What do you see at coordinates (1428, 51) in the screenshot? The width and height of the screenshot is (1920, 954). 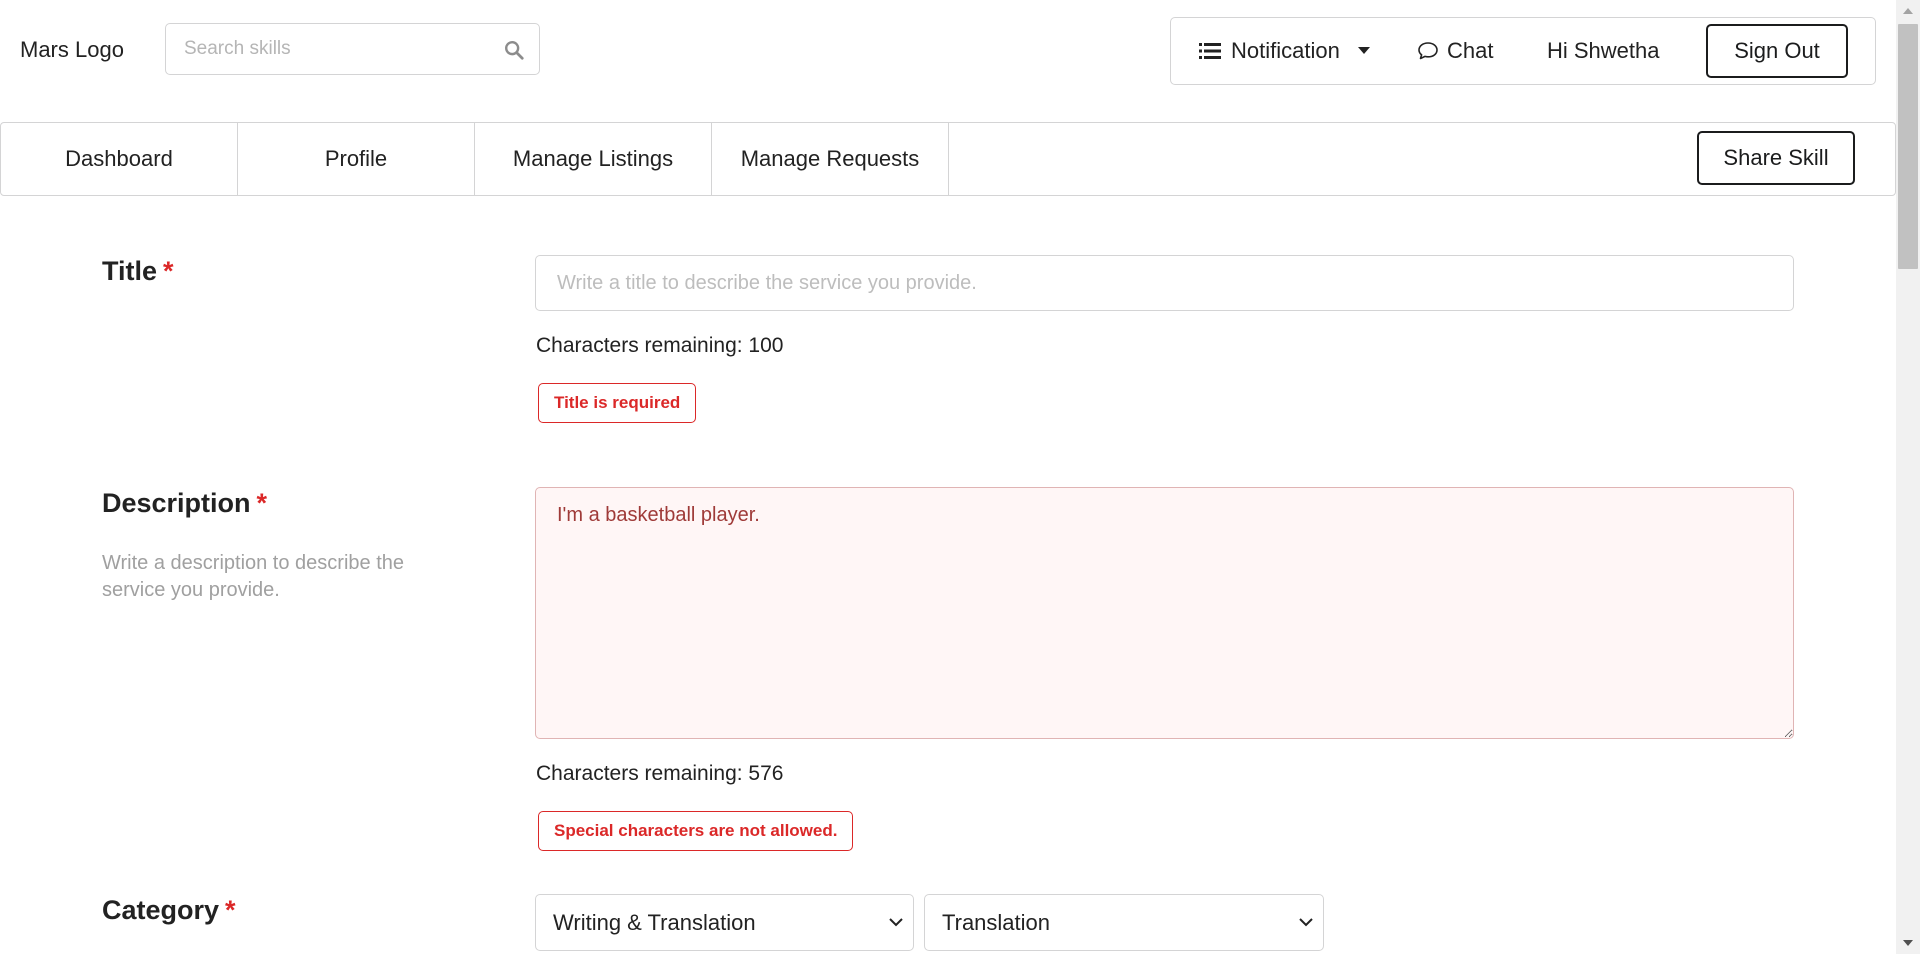 I see `chat-icon` at bounding box center [1428, 51].